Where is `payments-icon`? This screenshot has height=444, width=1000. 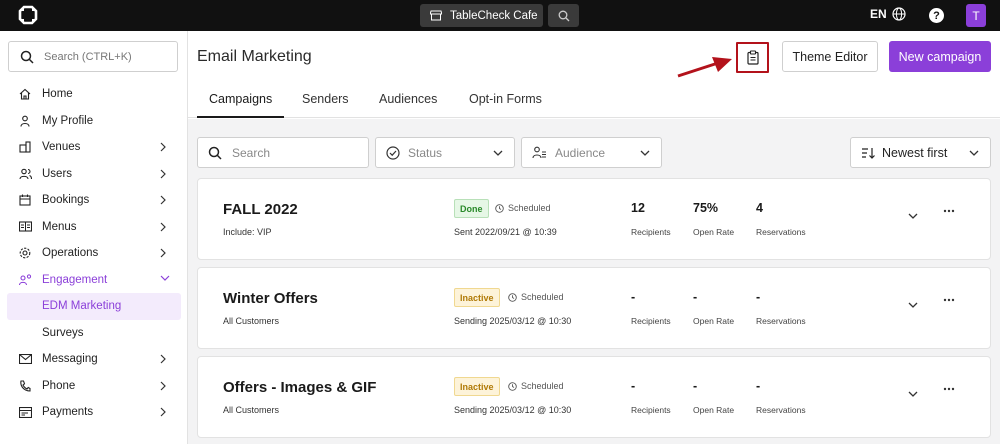
payments-icon is located at coordinates (25, 412).